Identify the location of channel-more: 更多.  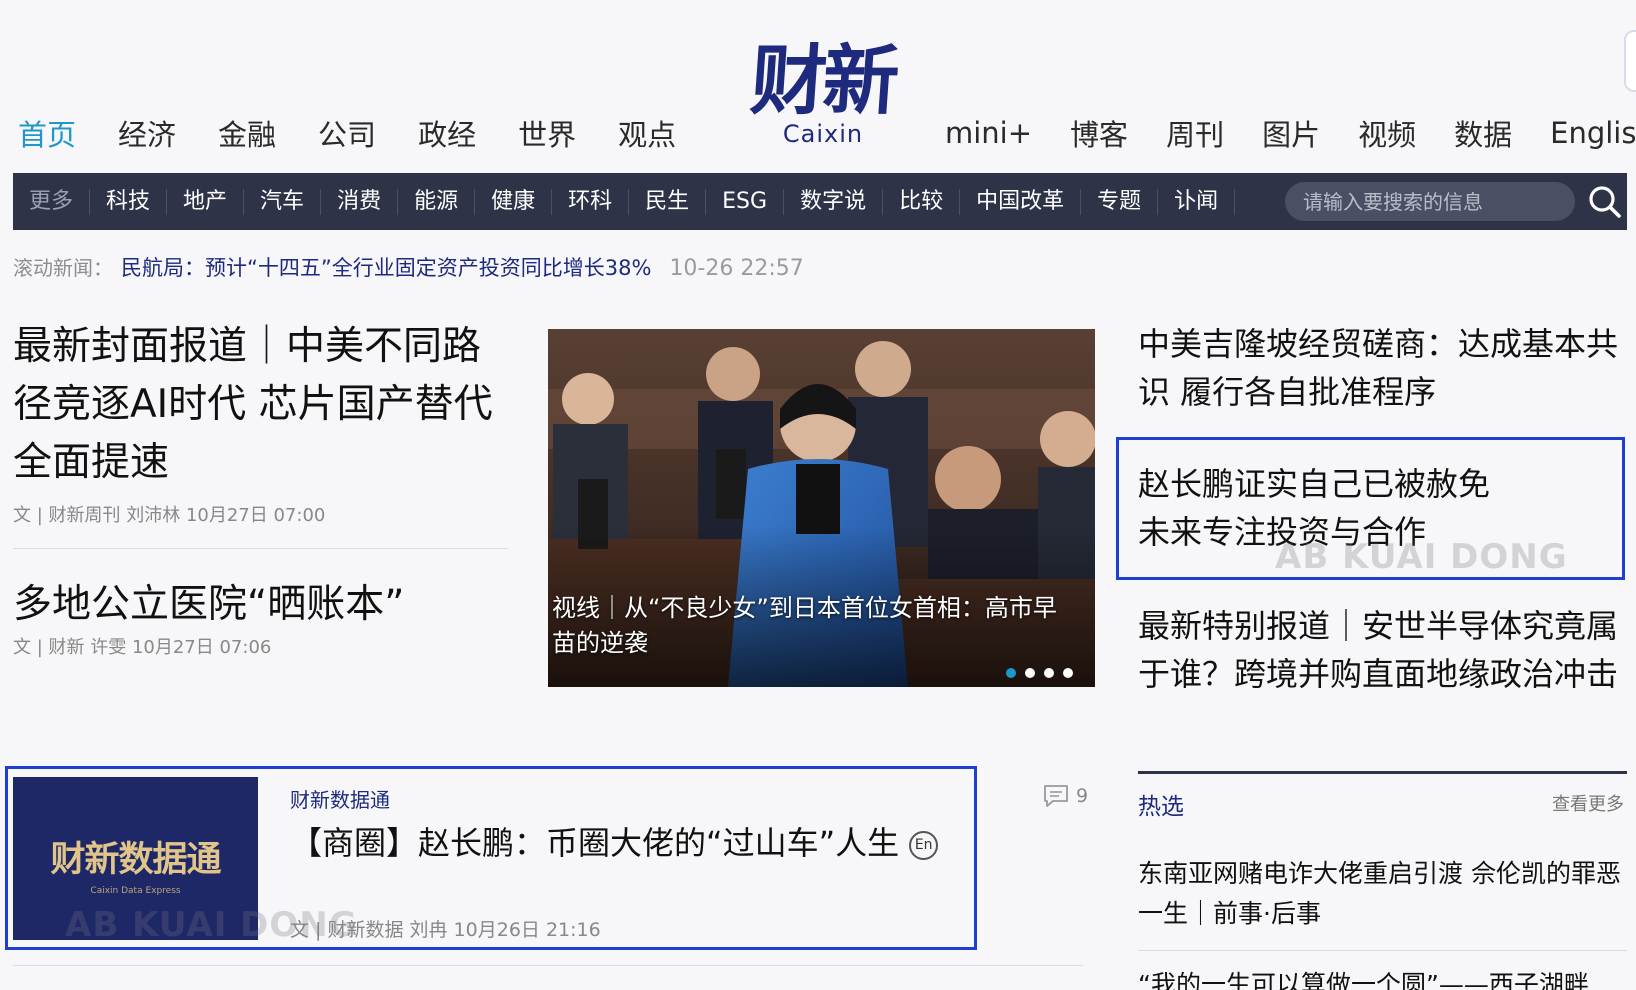
(52, 201).